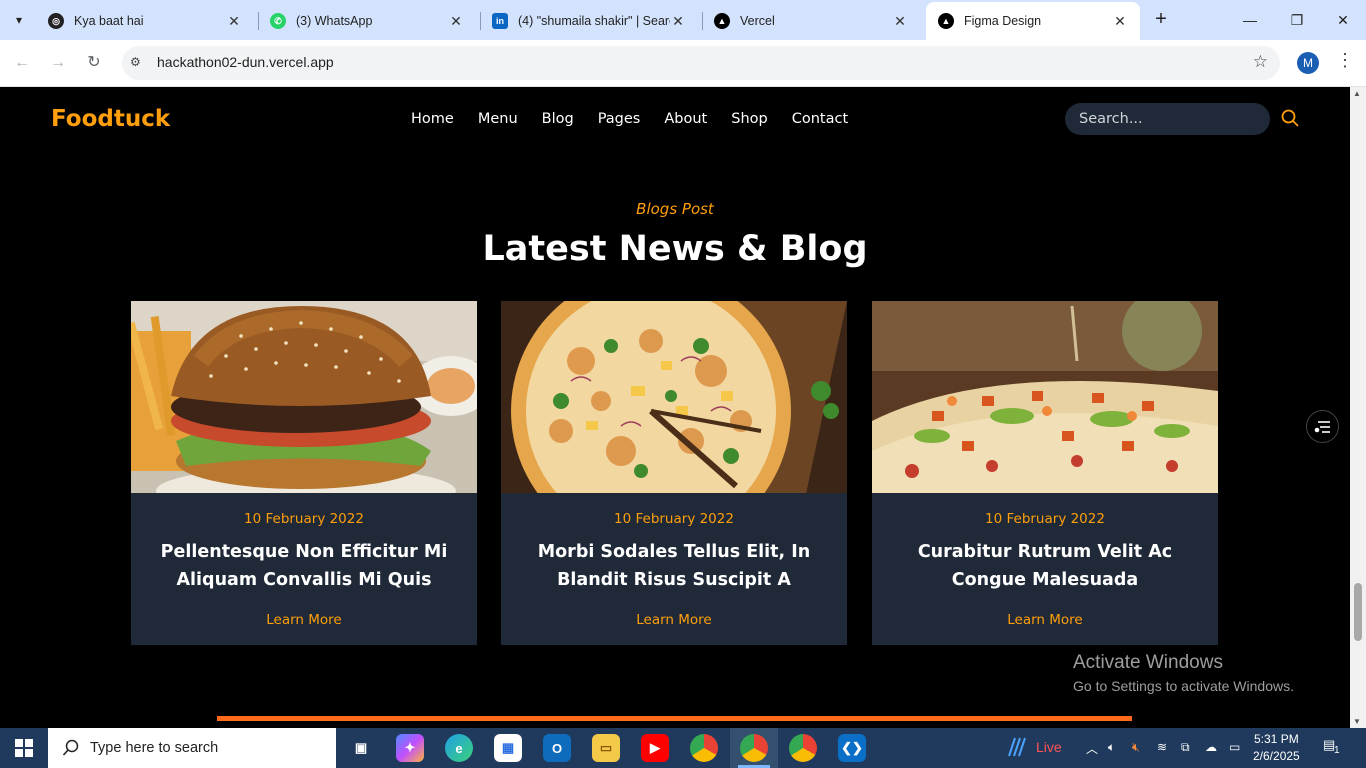 The width and height of the screenshot is (1366, 768). Describe the element at coordinates (1017, 748) in the screenshot. I see `weather-icon` at that location.